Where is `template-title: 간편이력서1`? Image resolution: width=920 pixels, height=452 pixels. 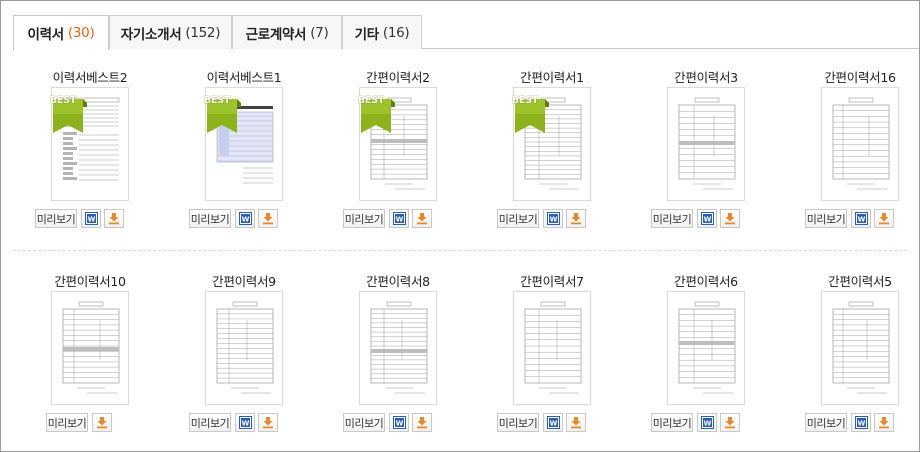
template-title: 간편이력서1 is located at coordinates (552, 76).